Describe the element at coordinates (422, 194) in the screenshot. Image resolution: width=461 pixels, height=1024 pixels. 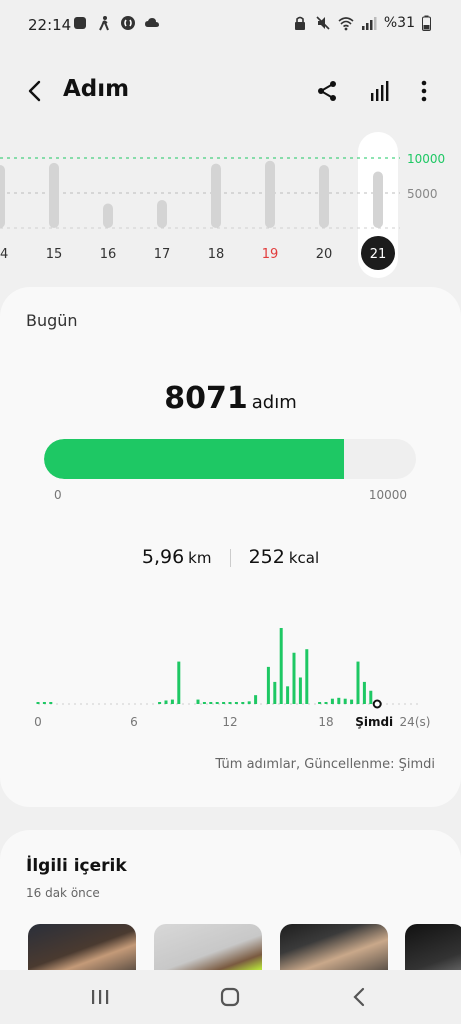
I see `mid-label: 5000` at that location.